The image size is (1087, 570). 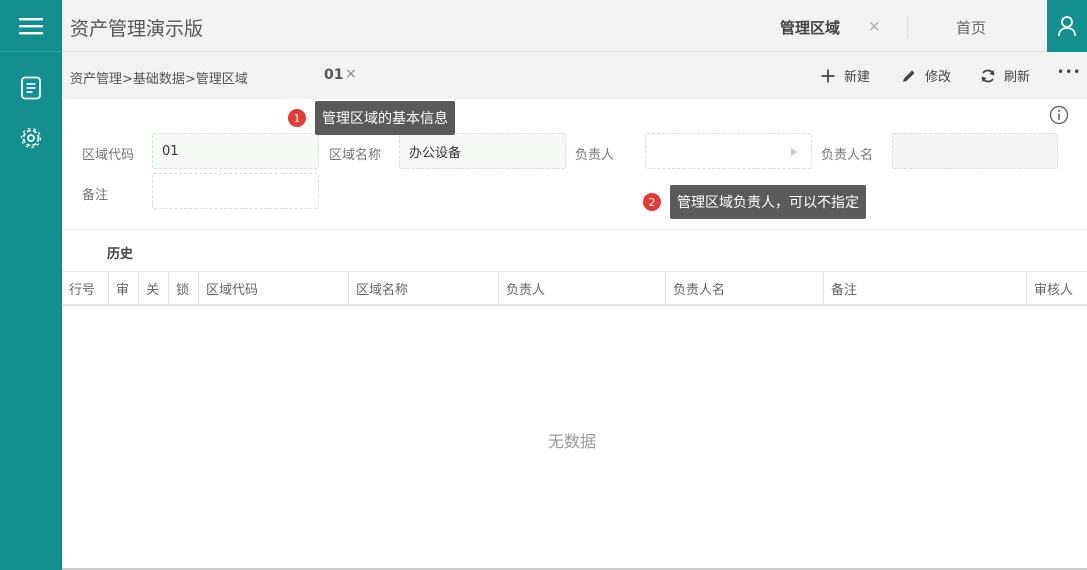 I want to click on tip-owner: 2 管理区域负责人，可以不指定, so click(x=754, y=202).